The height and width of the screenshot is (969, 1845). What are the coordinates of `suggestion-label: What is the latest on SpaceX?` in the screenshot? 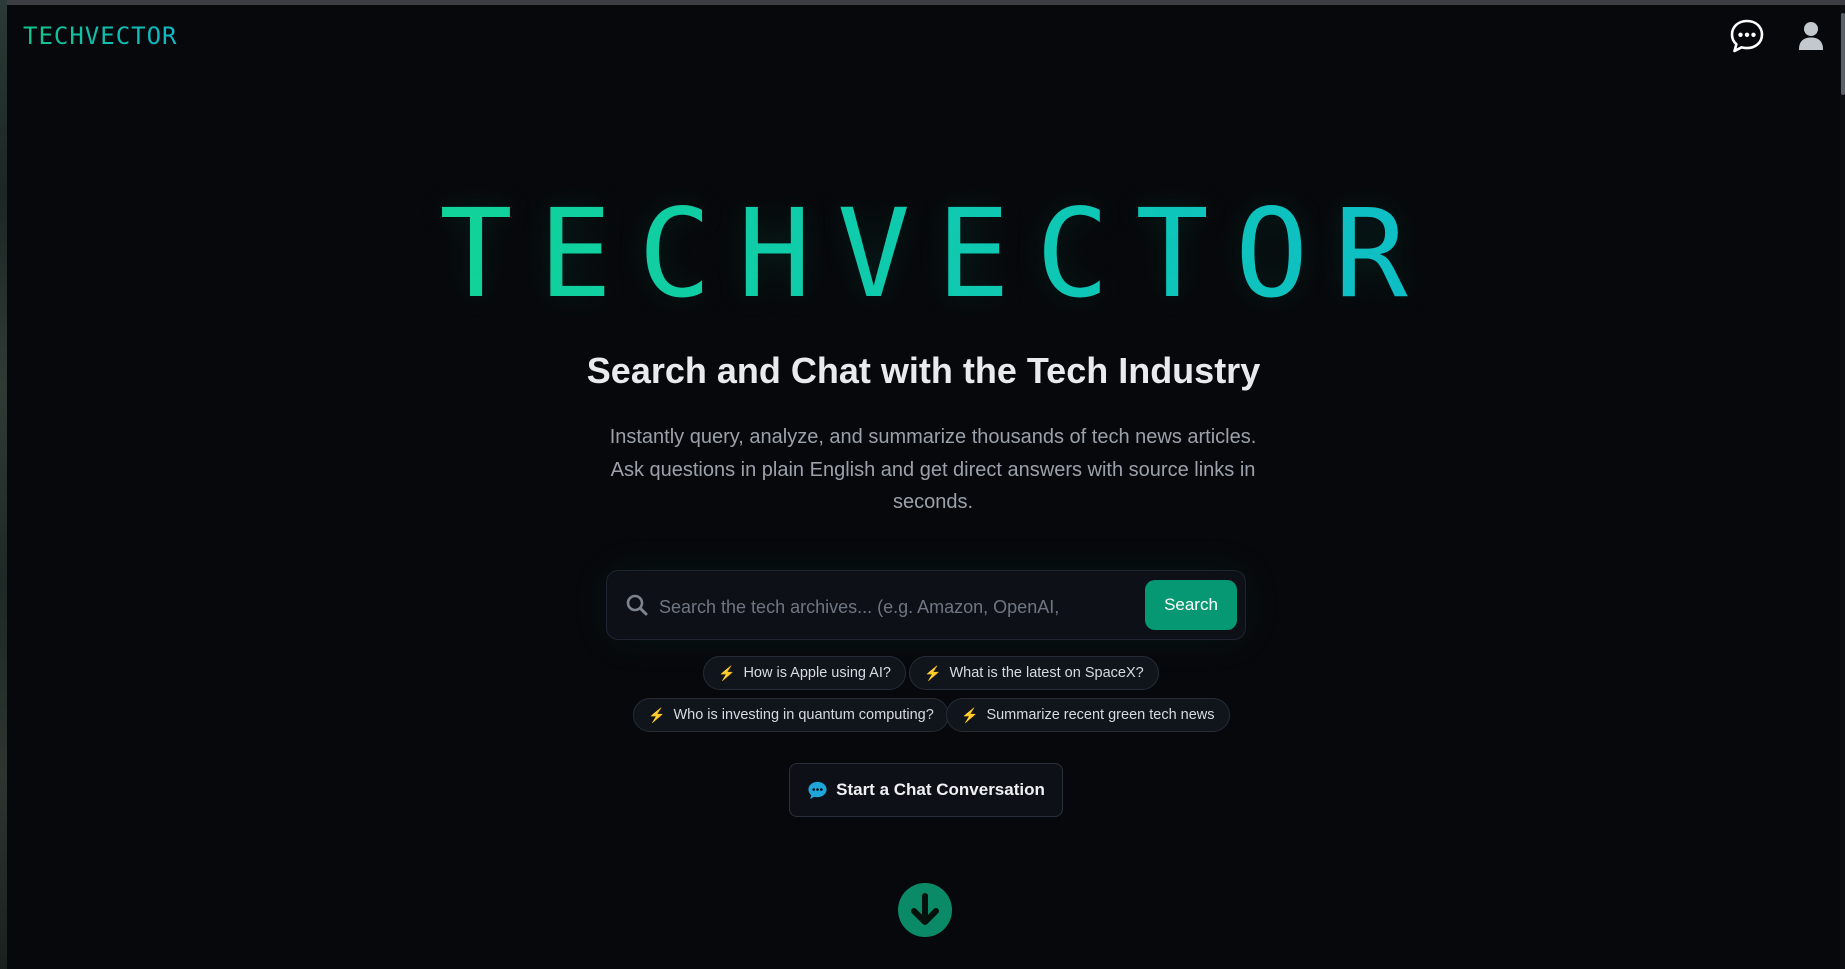 It's located at (1046, 673).